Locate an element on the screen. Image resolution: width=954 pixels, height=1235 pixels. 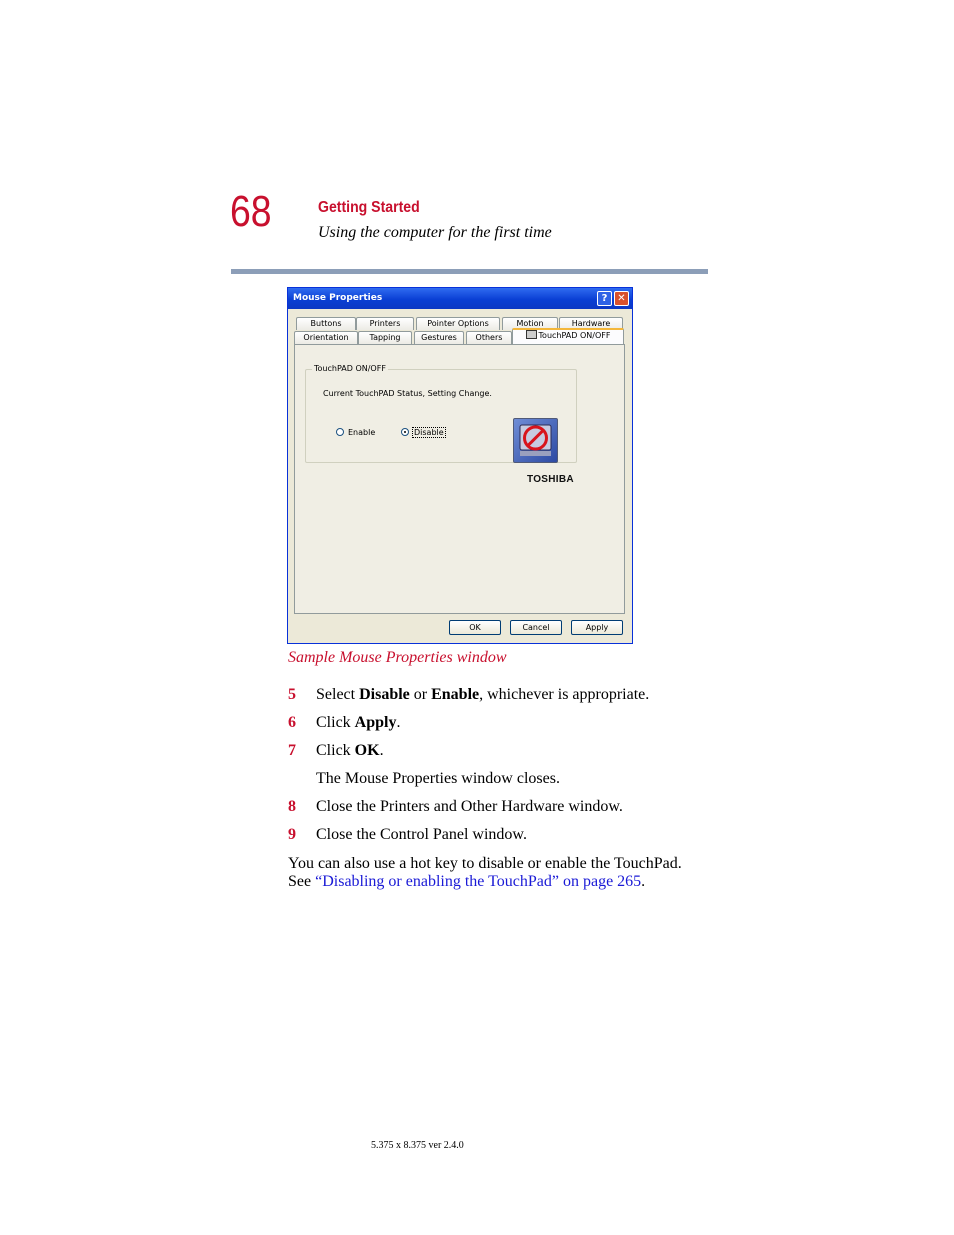
step-text: Close the Control Panel window. is located at coordinates (421, 834).